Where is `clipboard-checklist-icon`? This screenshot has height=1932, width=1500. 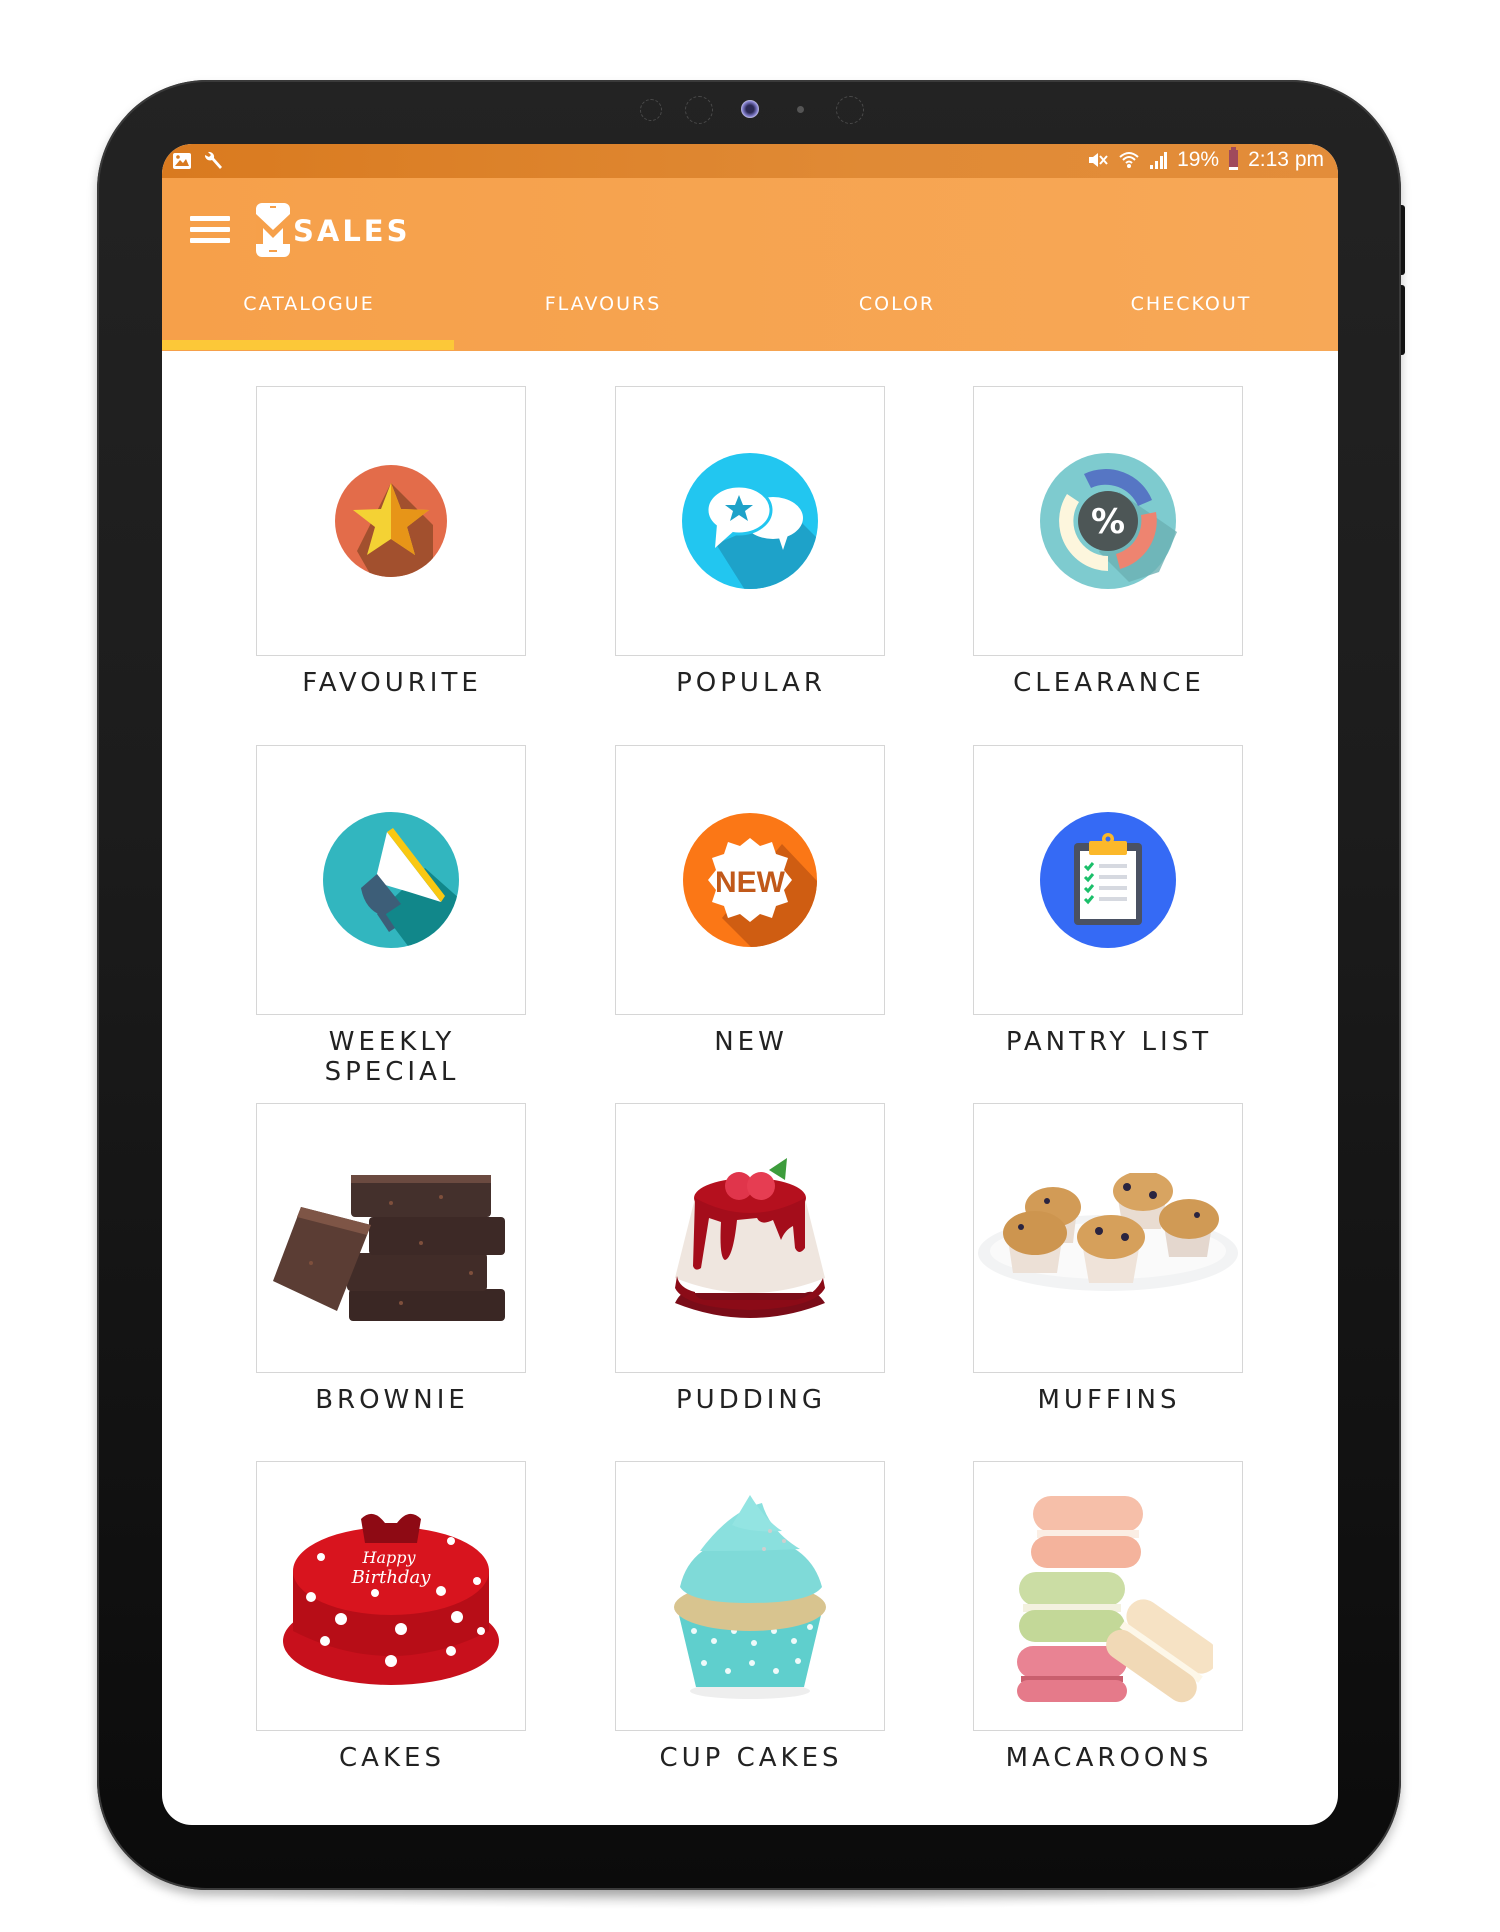 clipboard-checklist-icon is located at coordinates (1108, 880).